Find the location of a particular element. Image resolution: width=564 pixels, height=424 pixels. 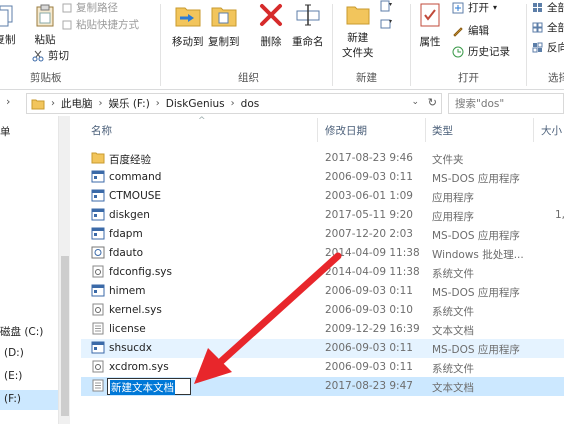

search-input: 搜索"dos" is located at coordinates (506, 103).